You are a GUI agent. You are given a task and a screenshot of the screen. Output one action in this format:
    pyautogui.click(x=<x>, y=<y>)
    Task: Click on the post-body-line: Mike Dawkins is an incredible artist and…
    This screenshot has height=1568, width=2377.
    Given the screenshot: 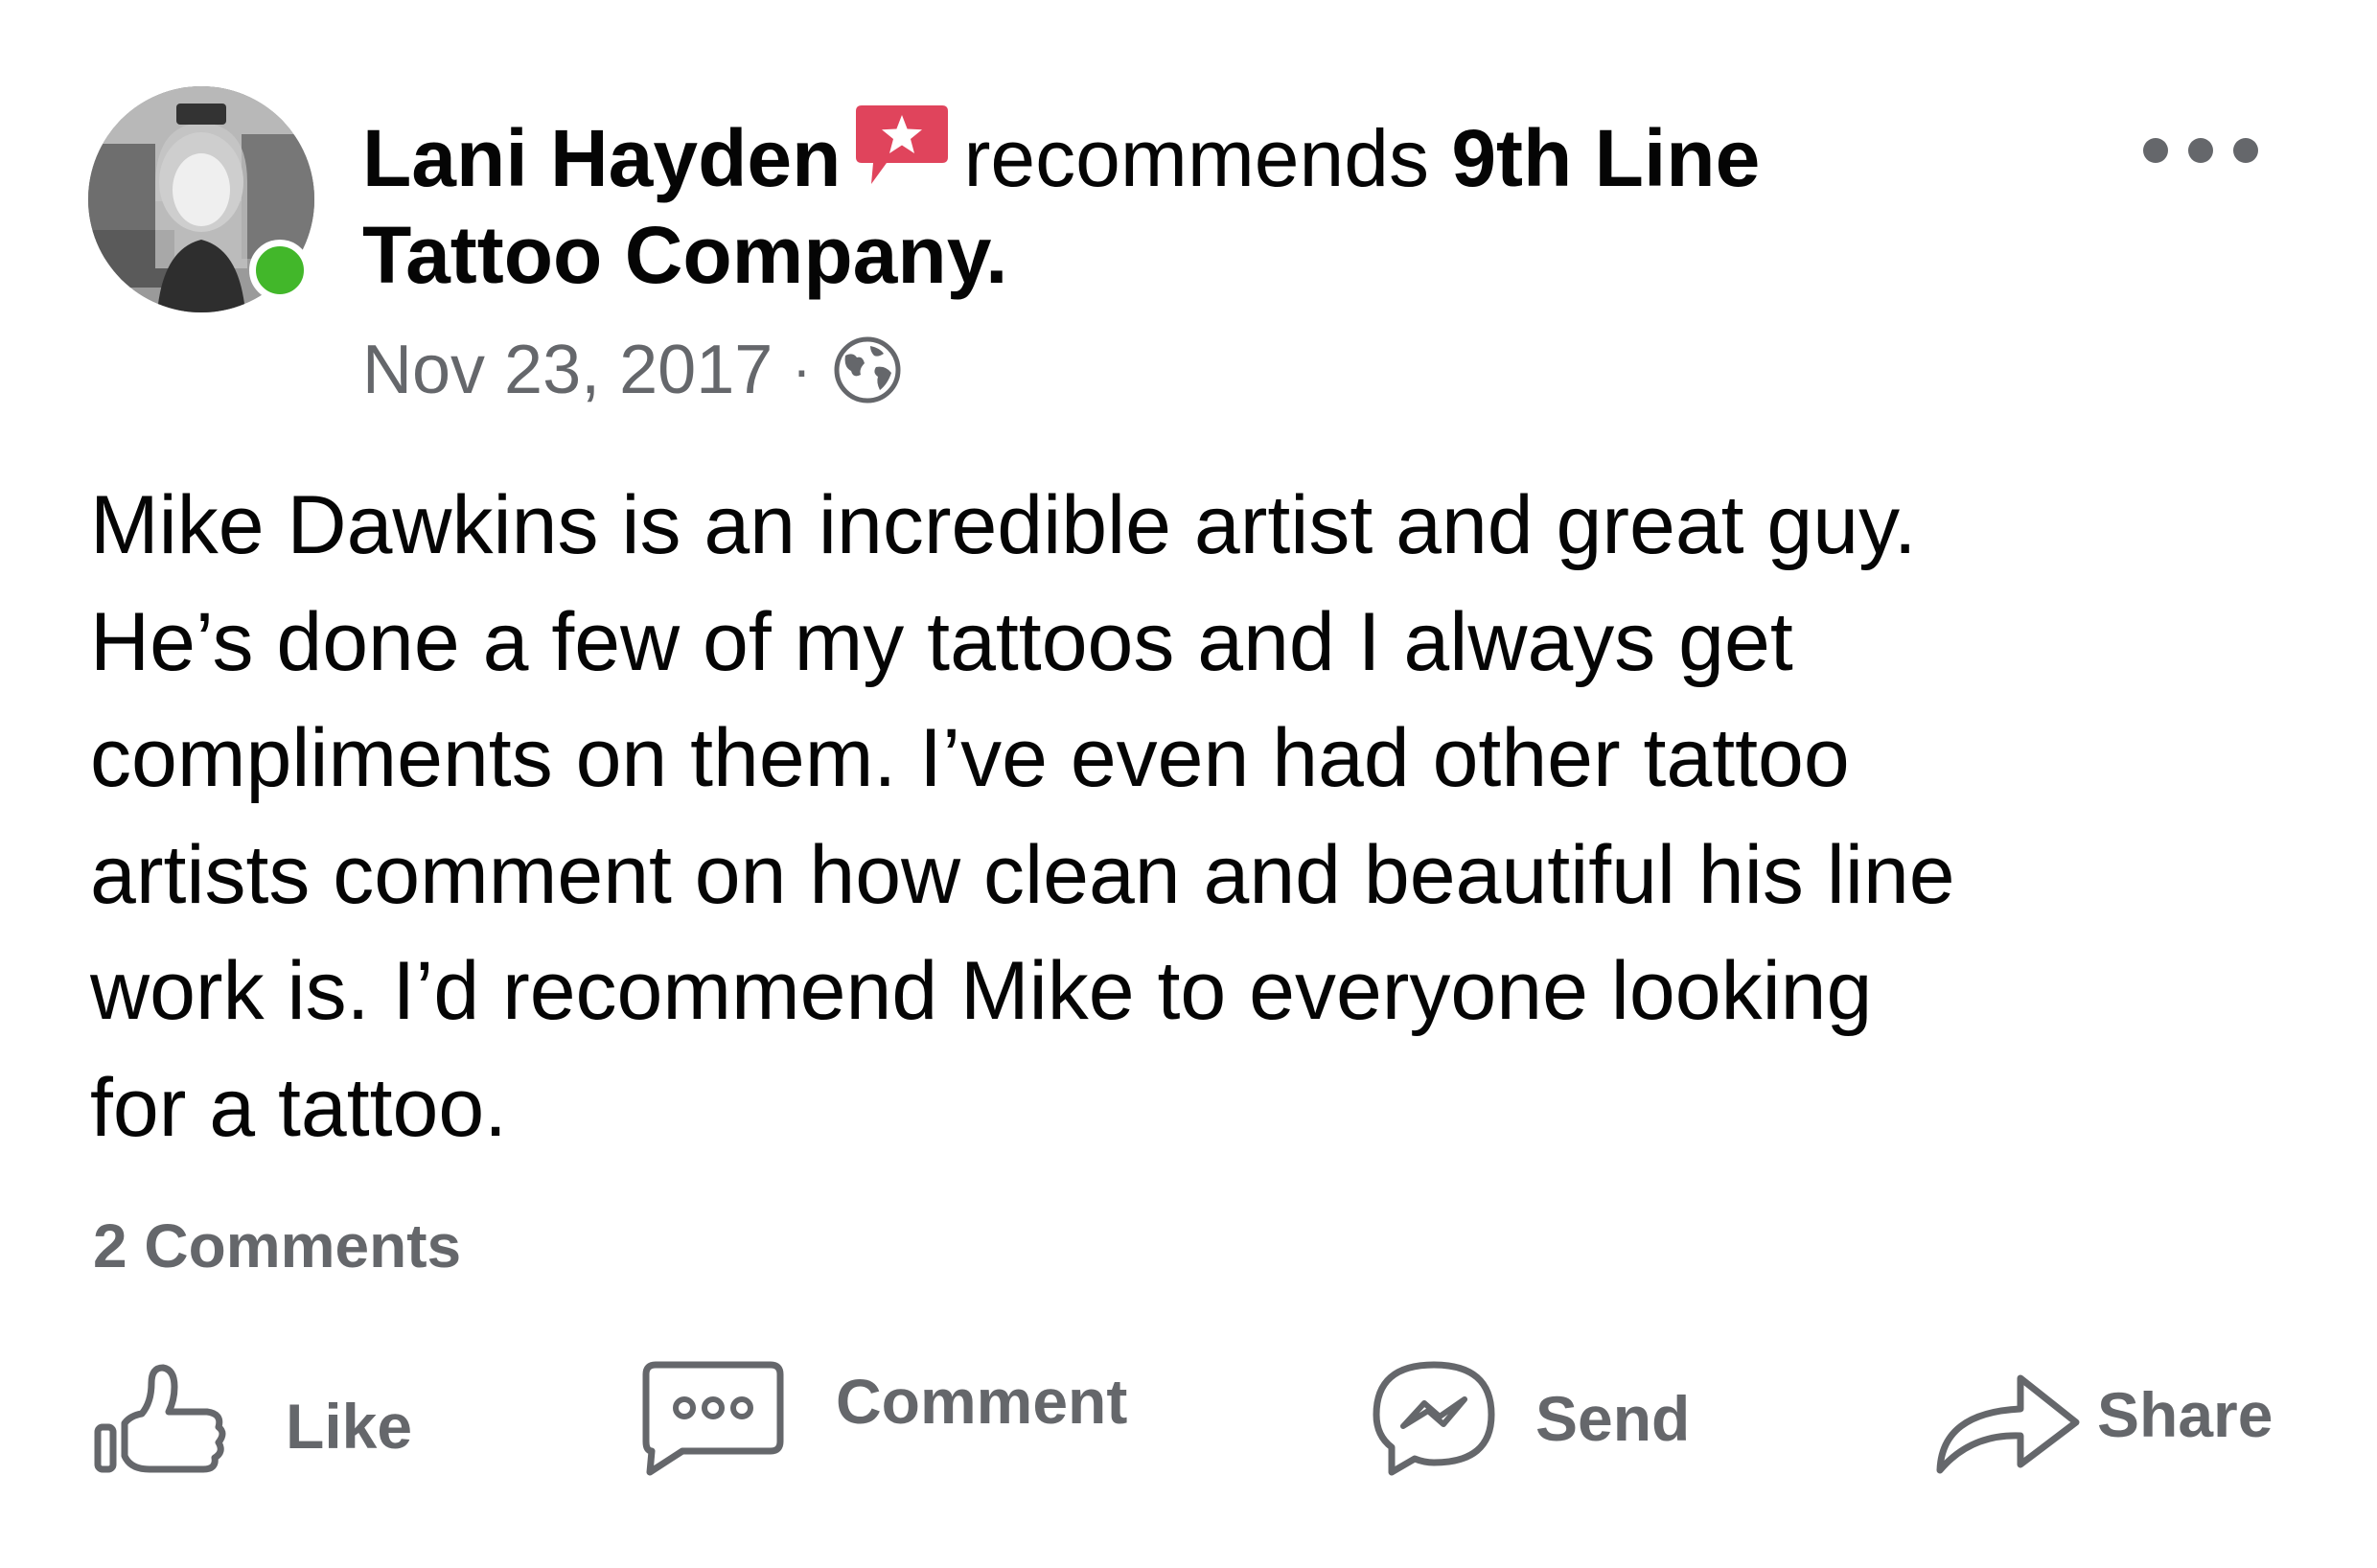 What is the action you would take?
    pyautogui.click(x=1004, y=525)
    